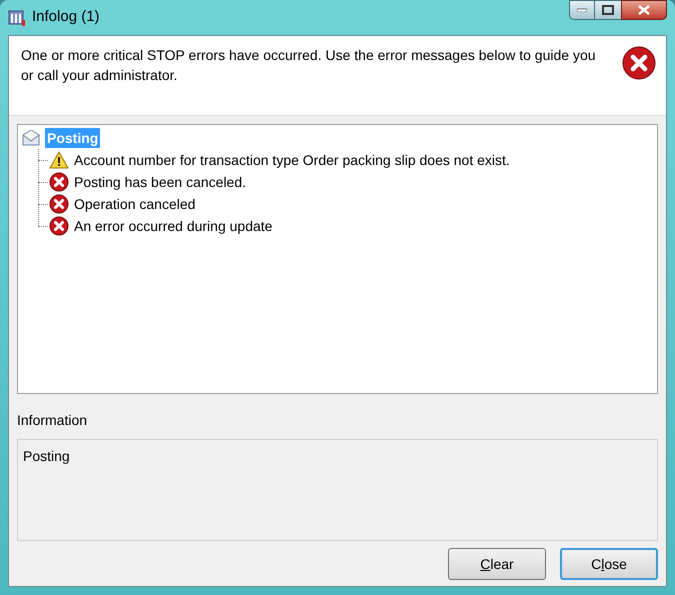 This screenshot has width=675, height=595. I want to click on minimize-button, so click(582, 10).